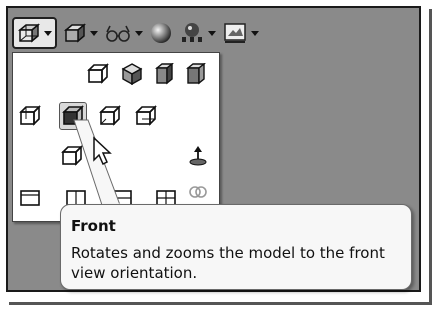 This screenshot has height=310, width=435. Describe the element at coordinates (102, 151) in the screenshot. I see `mouse-cursor-icon` at that location.